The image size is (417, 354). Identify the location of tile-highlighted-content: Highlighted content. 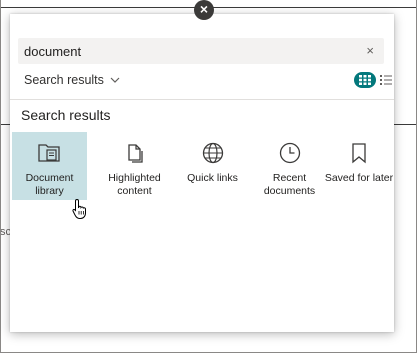
(134, 166).